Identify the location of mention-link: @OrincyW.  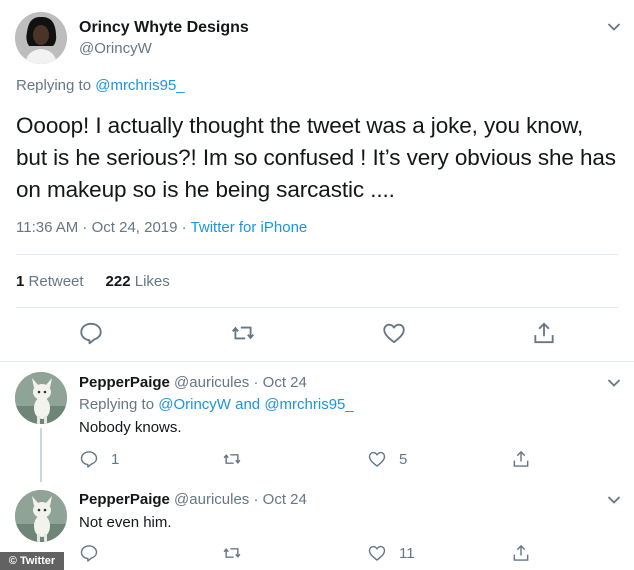
(194, 404).